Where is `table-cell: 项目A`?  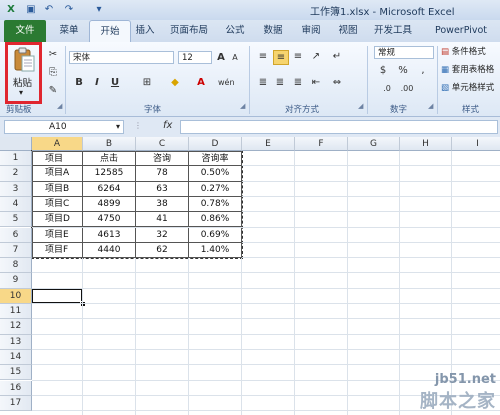 table-cell: 项目A is located at coordinates (57, 174).